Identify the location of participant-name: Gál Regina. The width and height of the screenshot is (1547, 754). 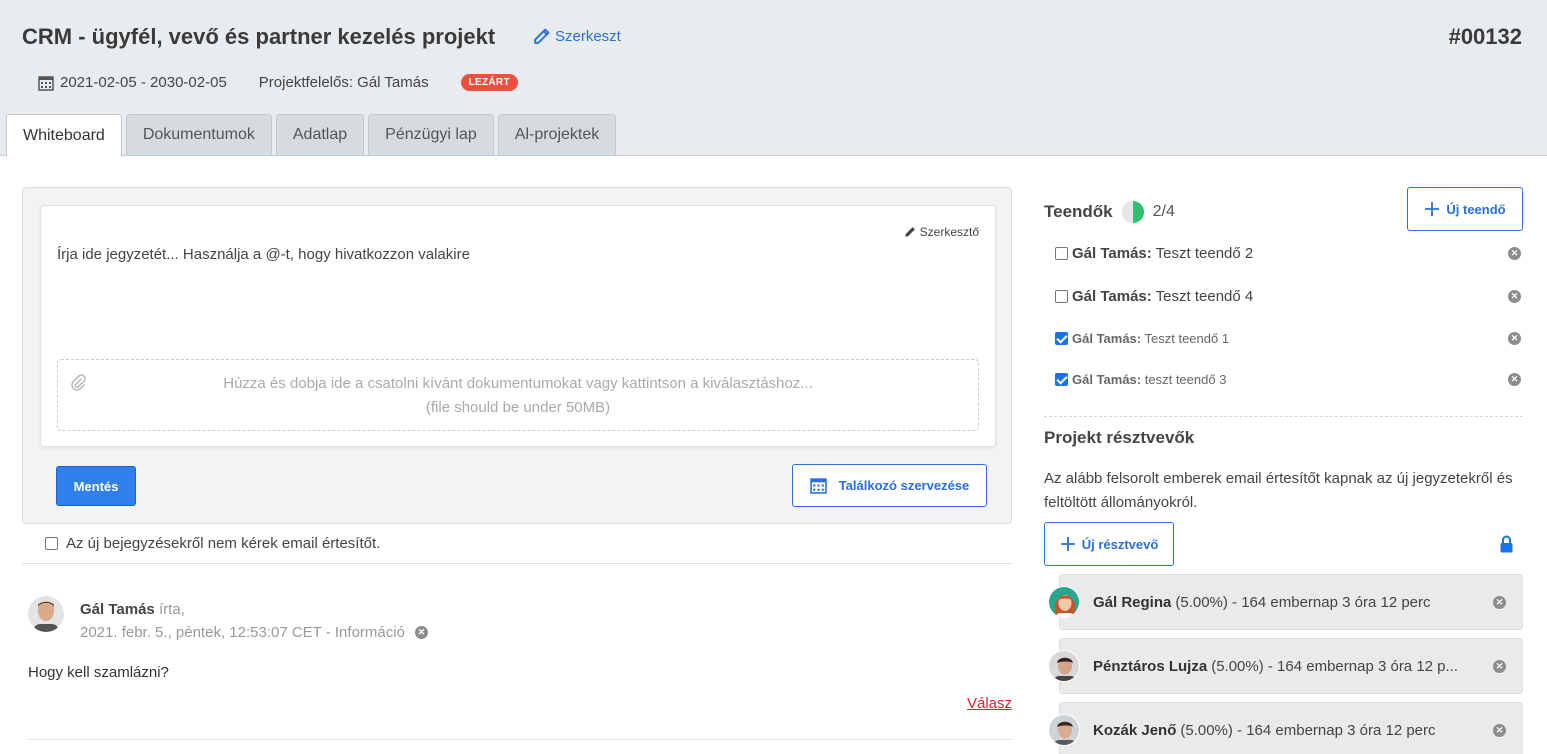
(1132, 602).